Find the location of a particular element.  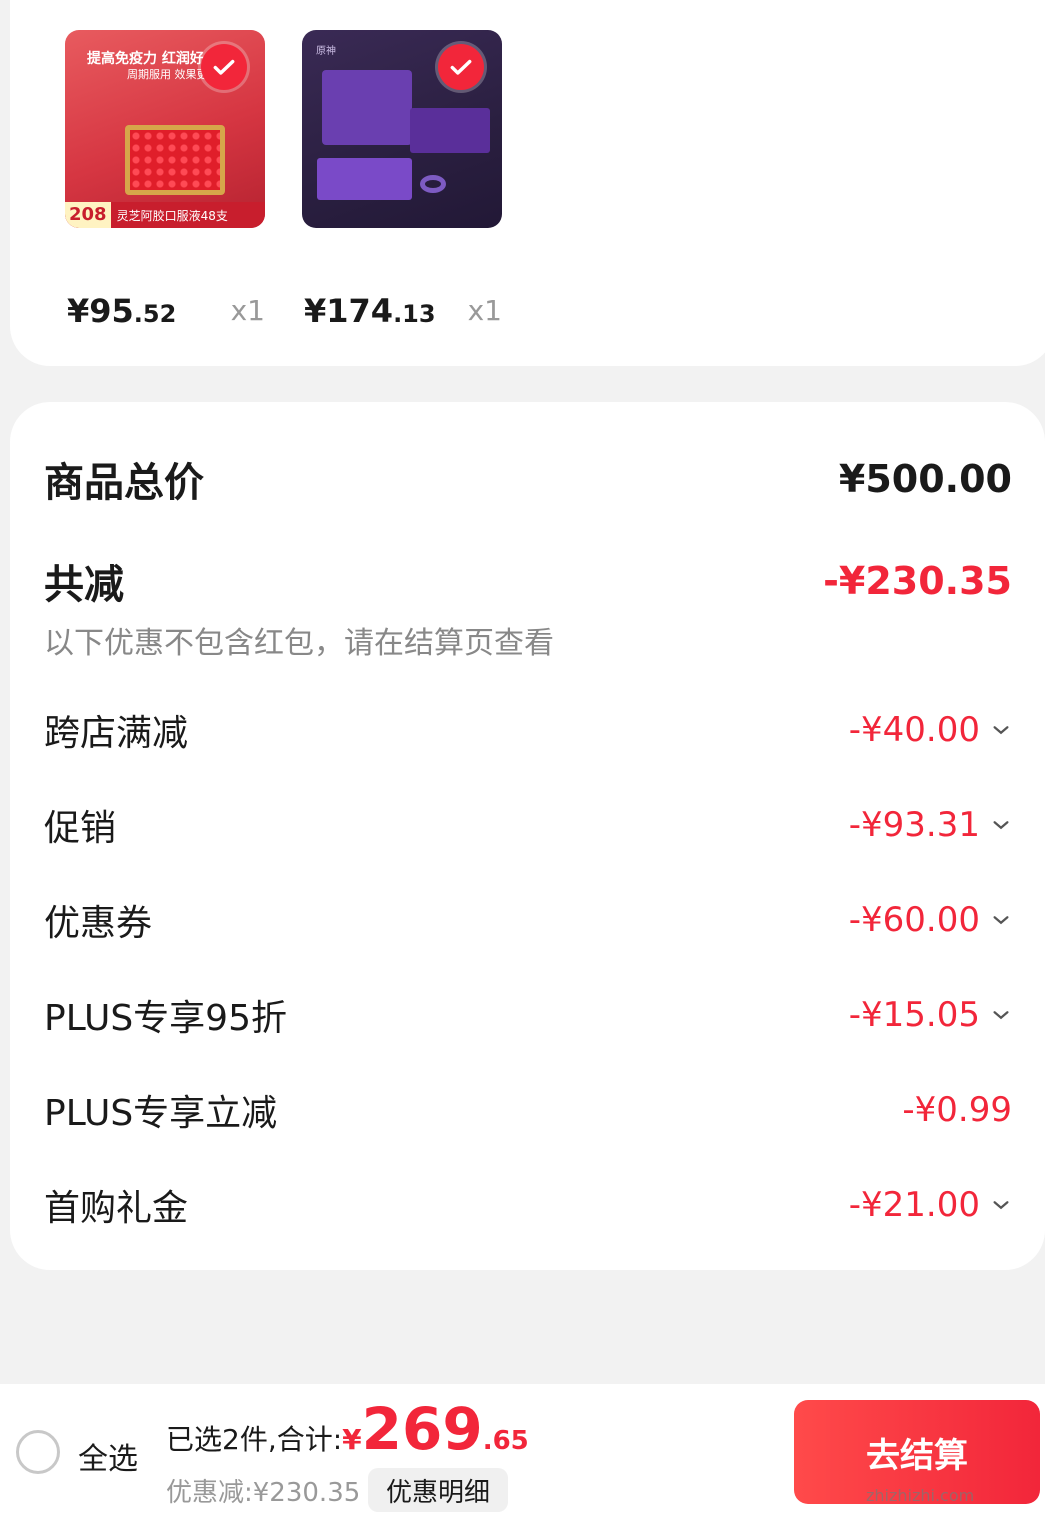

discount-label: 优惠券 is located at coordinates (98, 923).